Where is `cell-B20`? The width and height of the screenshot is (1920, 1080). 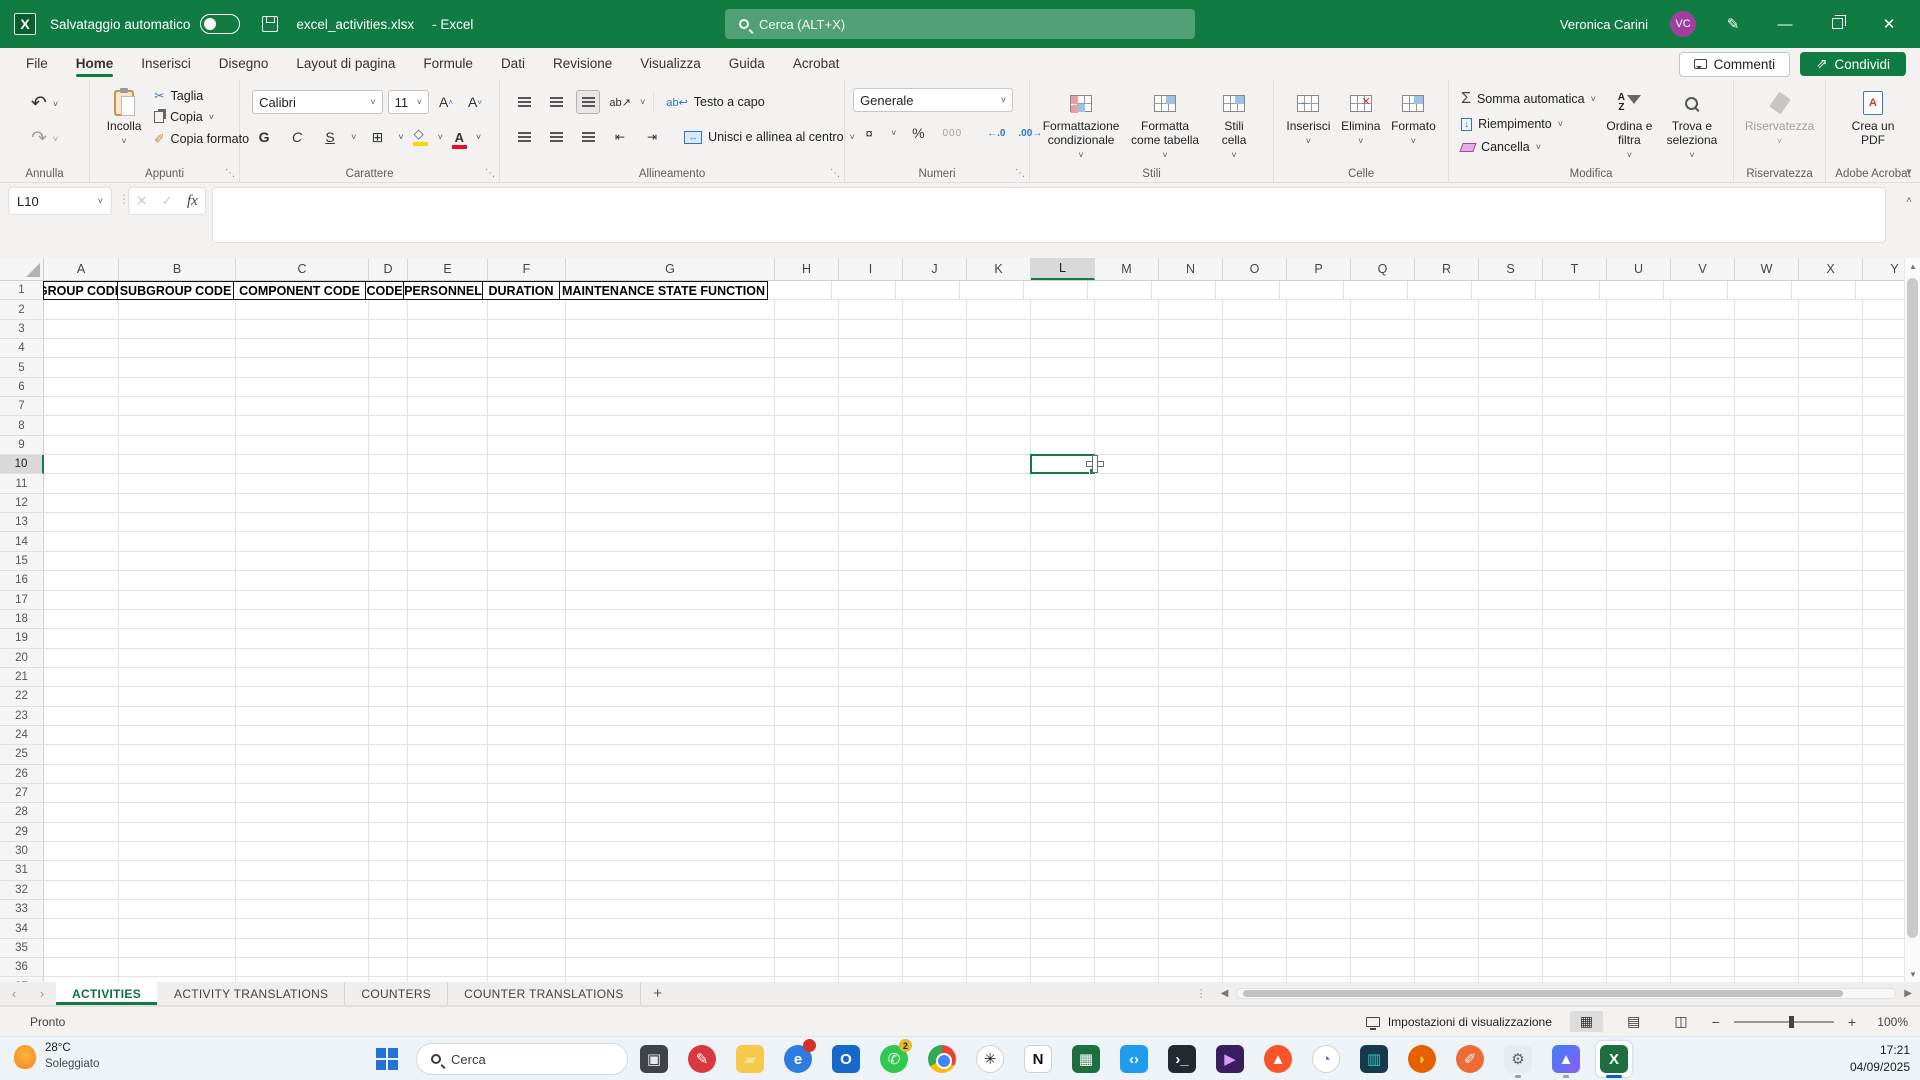
cell-B20 is located at coordinates (177, 658).